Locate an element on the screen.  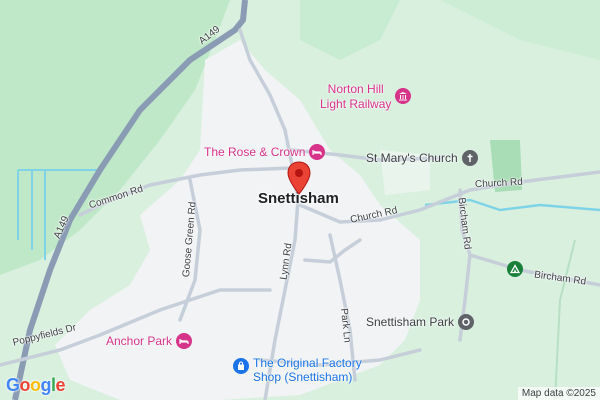
poi-rose-and-crown: The Rose & Crown is located at coordinates (265, 152).